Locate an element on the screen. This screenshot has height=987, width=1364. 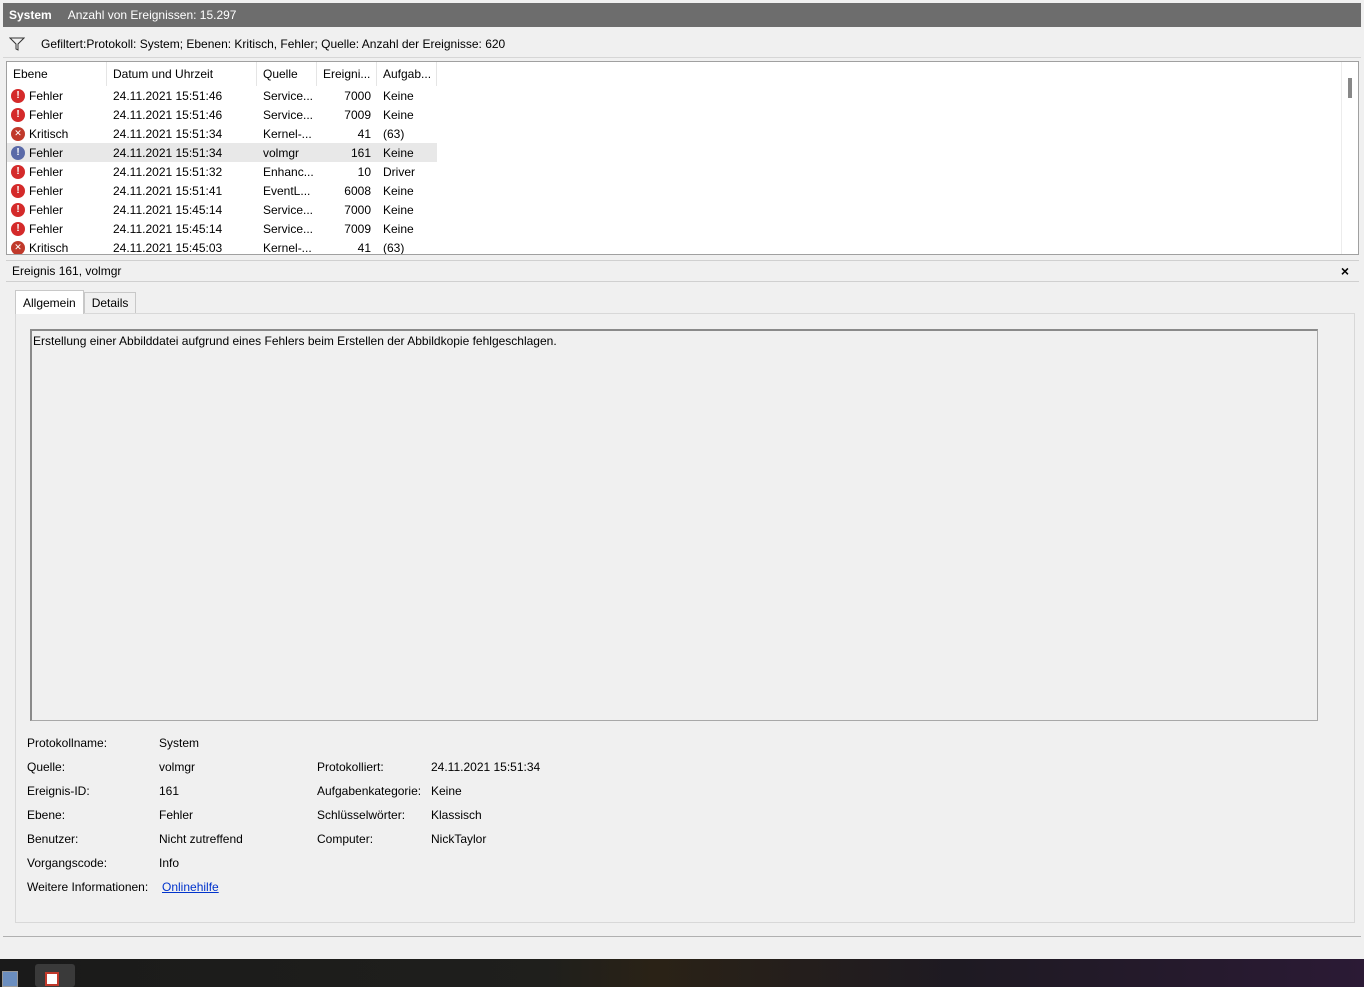
task-category-label: Aufgabenkategorie: is located at coordinates (369, 791).